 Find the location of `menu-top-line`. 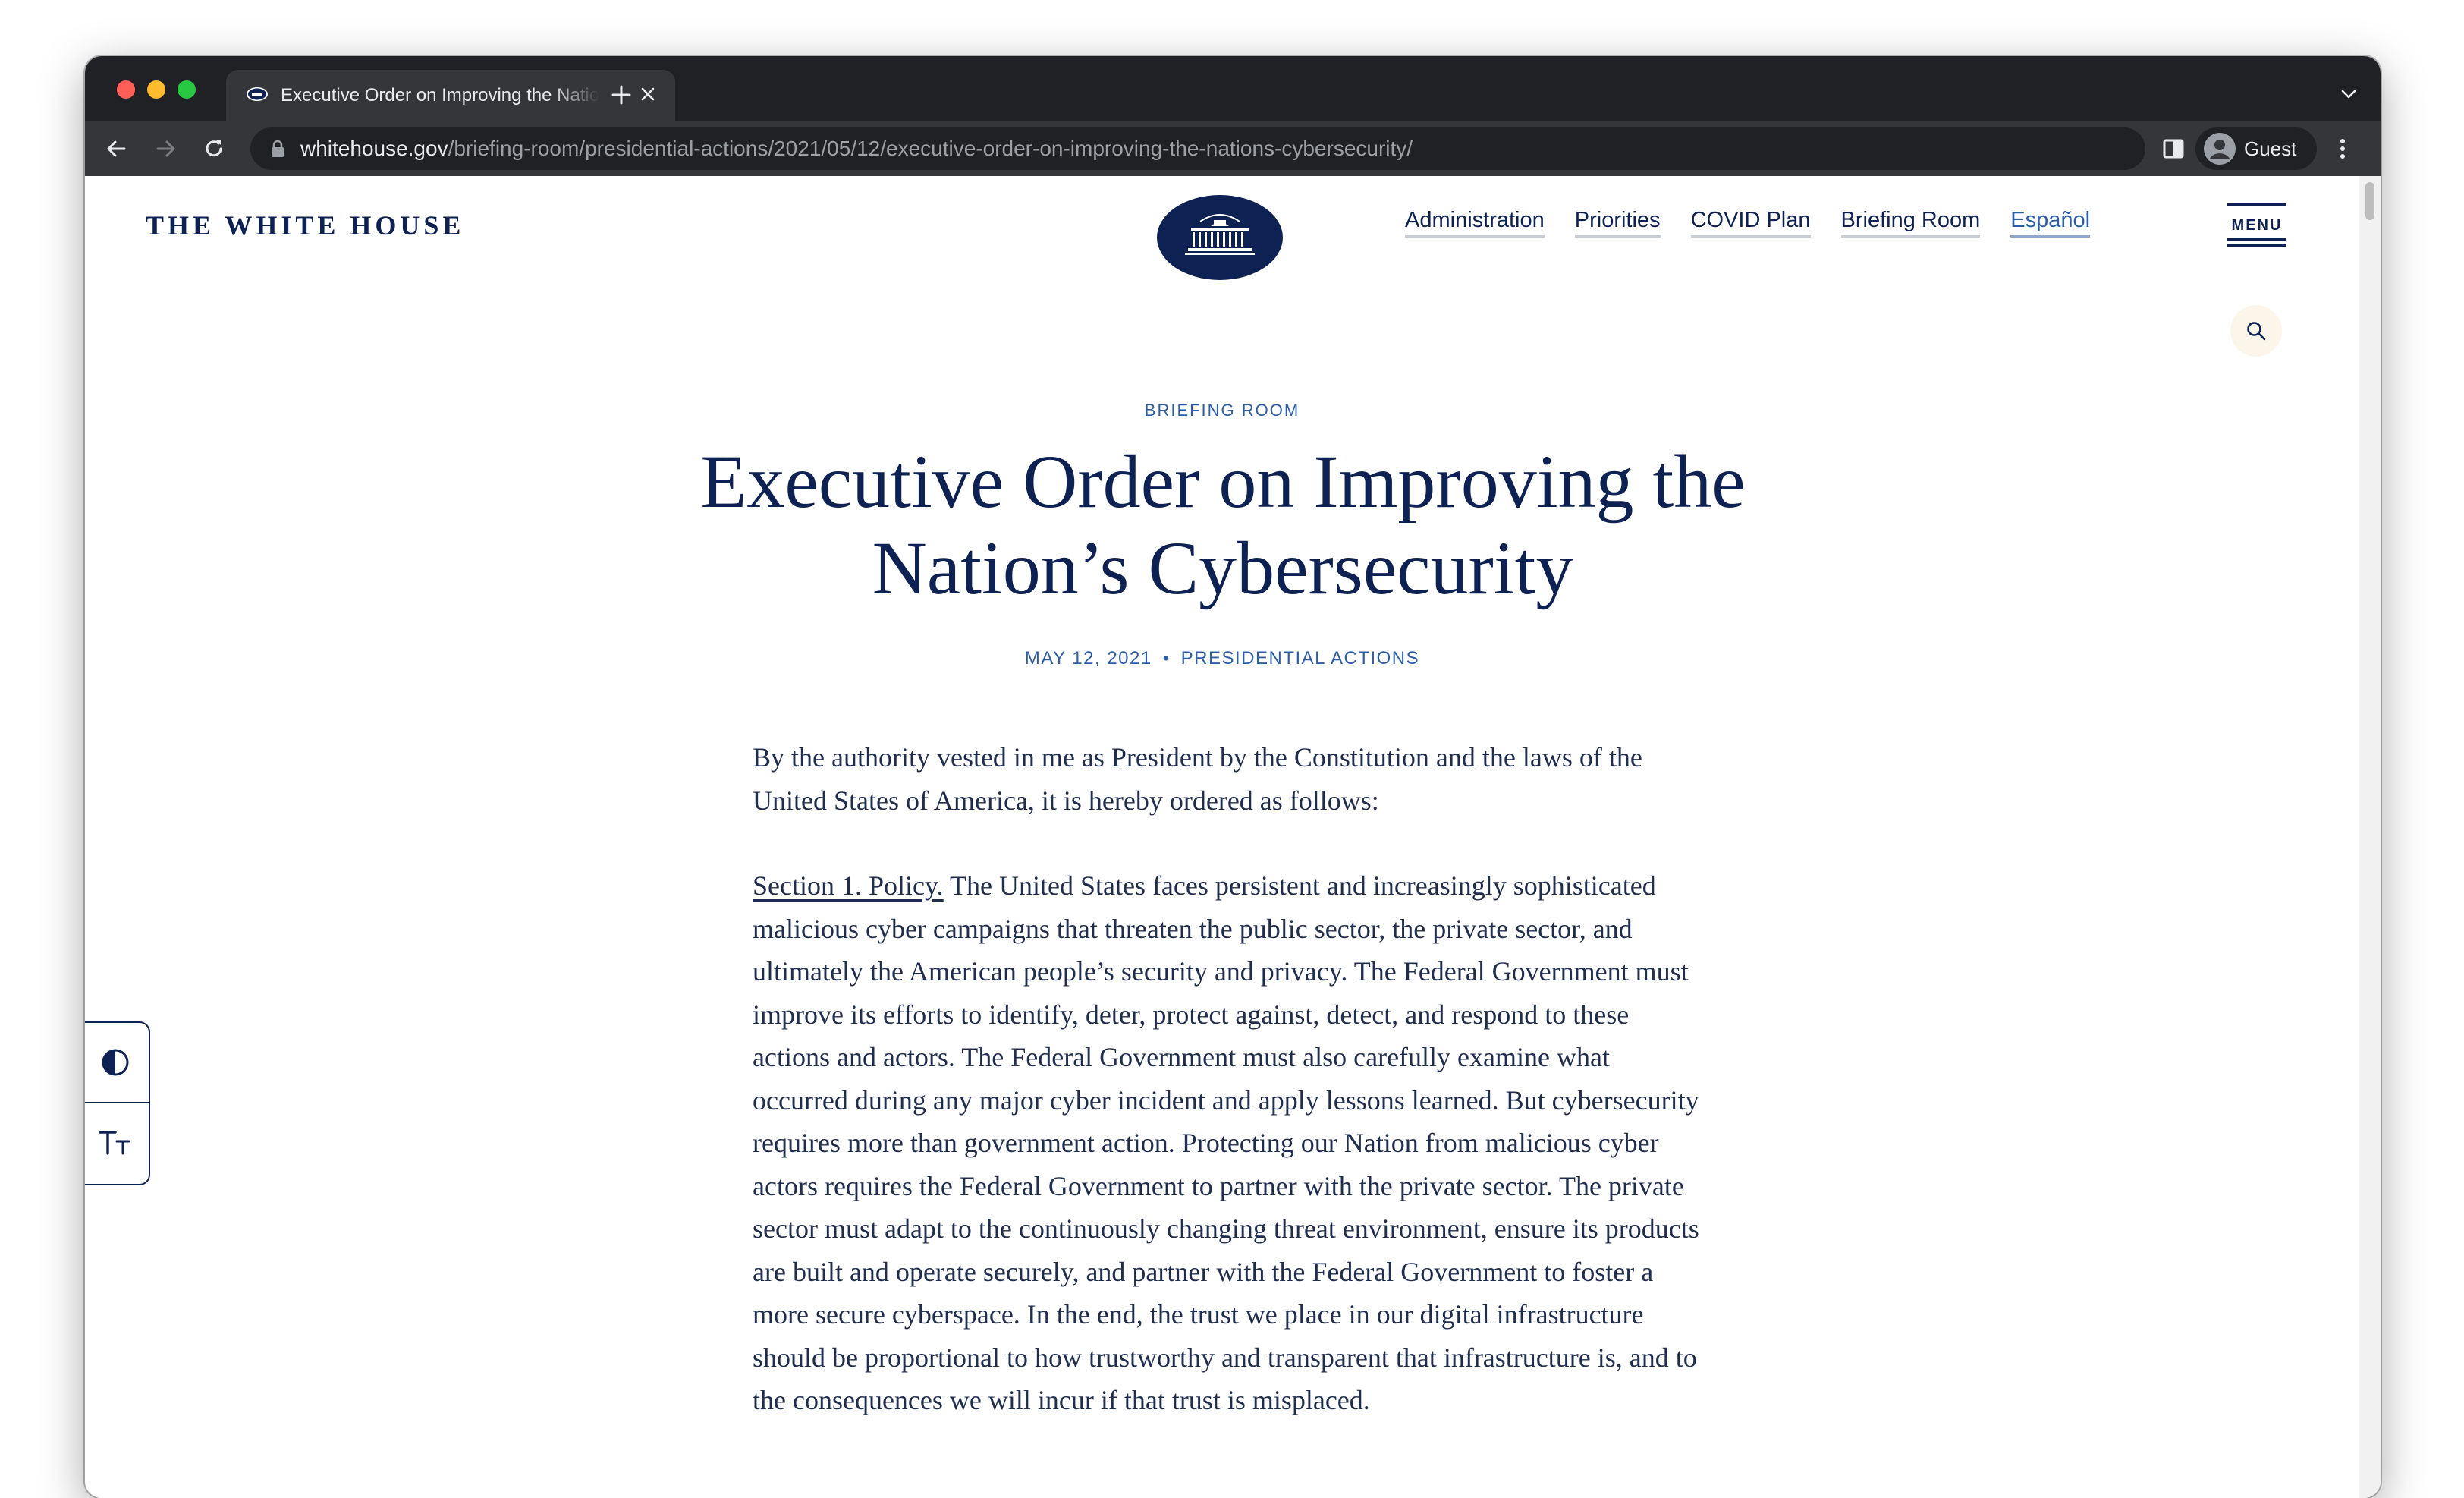

menu-top-line is located at coordinates (2256, 204).